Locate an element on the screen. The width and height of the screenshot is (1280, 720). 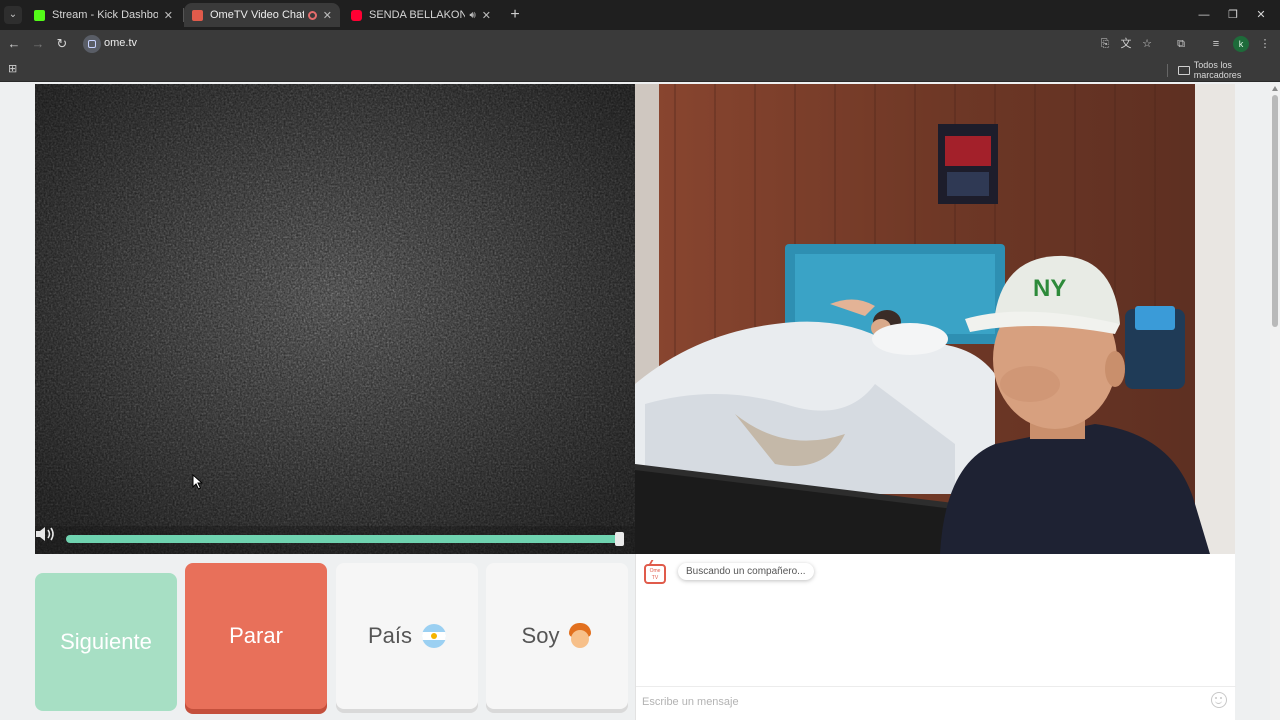
volume-slider-handle is located at coordinates (619, 539).